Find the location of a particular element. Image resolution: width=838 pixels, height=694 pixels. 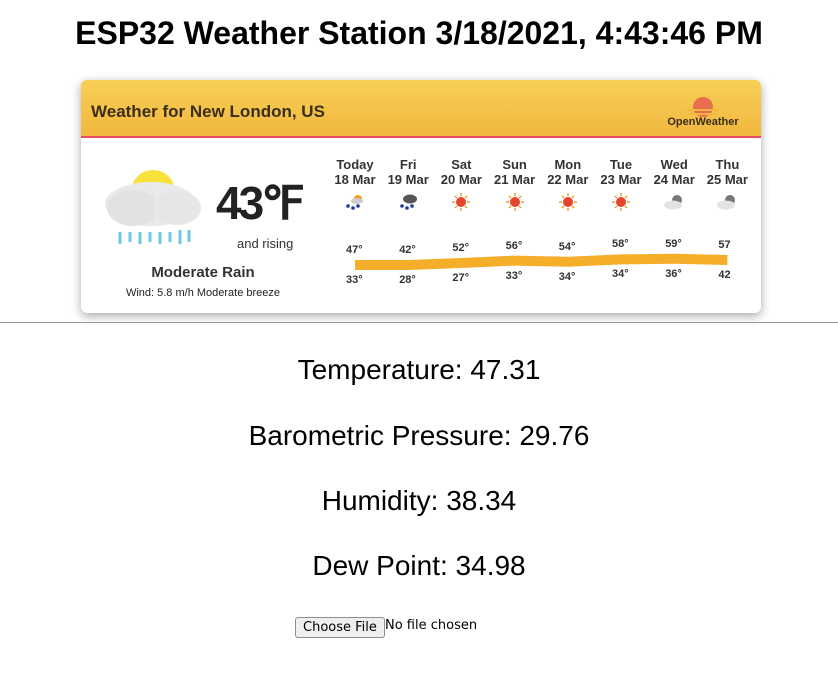

forecast-date: 23 Mar is located at coordinates (621, 179).